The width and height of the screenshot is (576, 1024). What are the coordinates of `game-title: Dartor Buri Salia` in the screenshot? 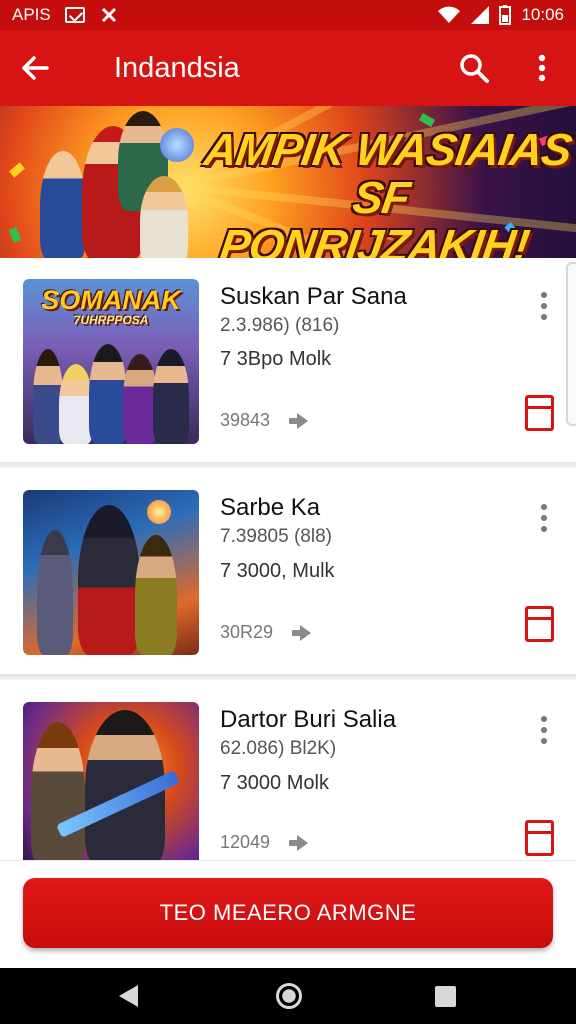 It's located at (308, 720).